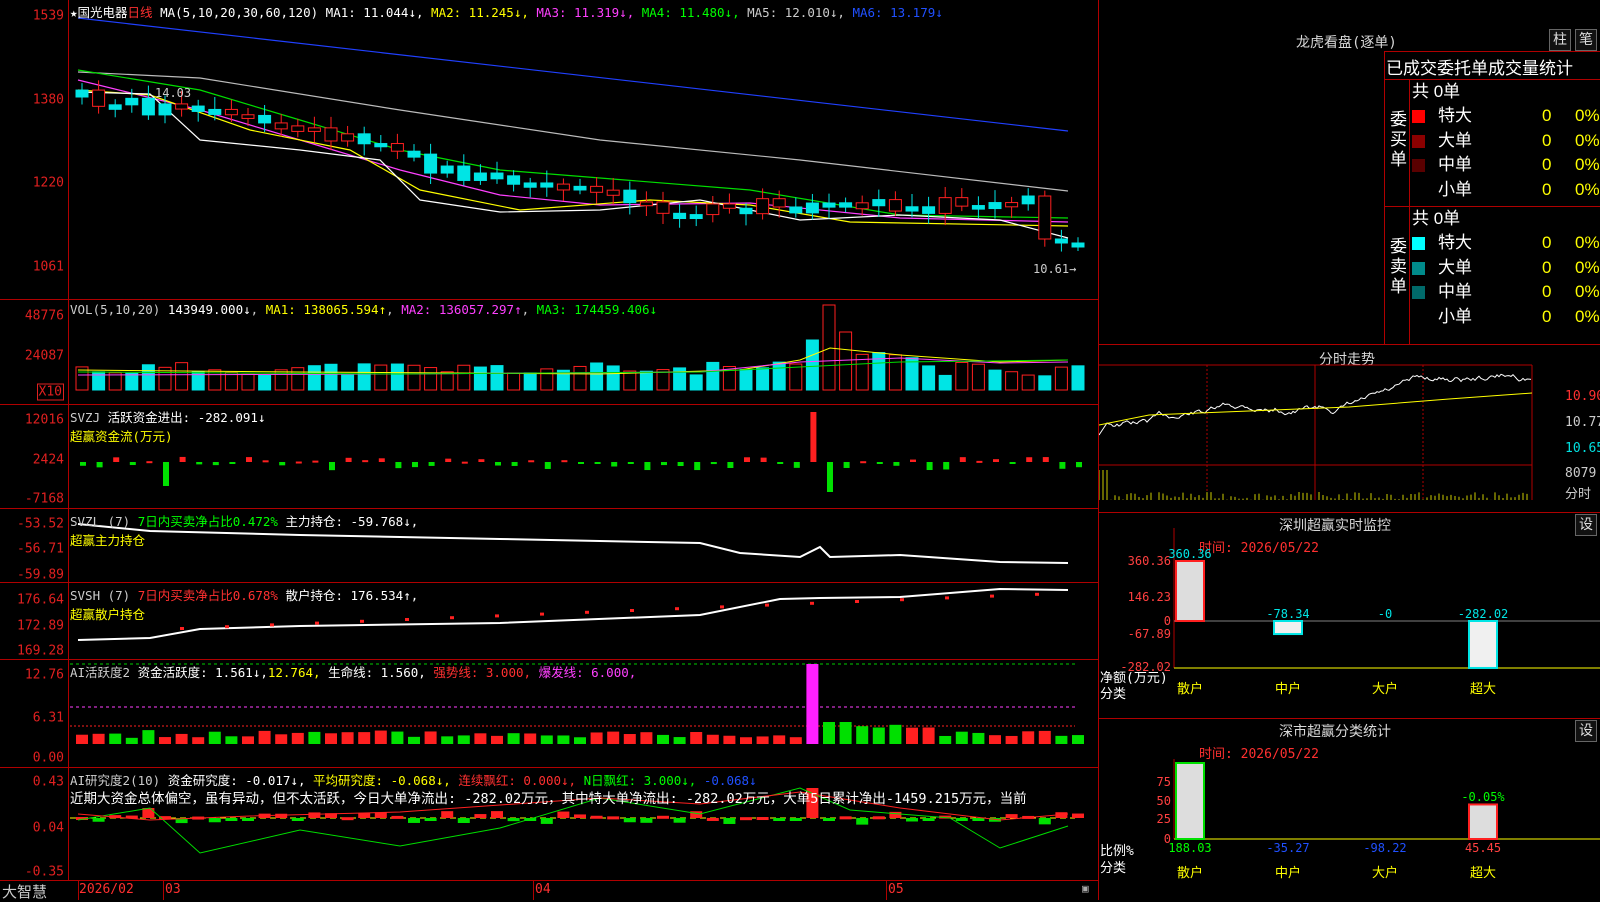 The width and height of the screenshot is (1600, 902). What do you see at coordinates (1506, 190) in the screenshot?
I see `order-row: 小单 0 0%` at bounding box center [1506, 190].